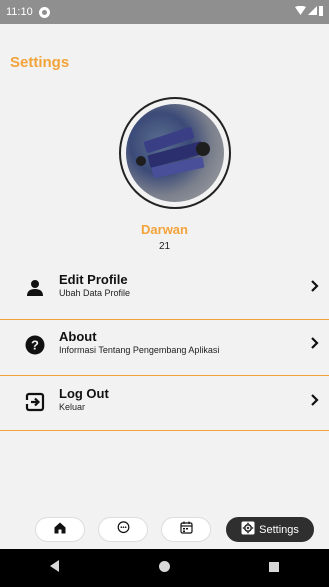 Image resolution: width=329 pixels, height=587 pixels. I want to click on avatar, so click(175, 153).